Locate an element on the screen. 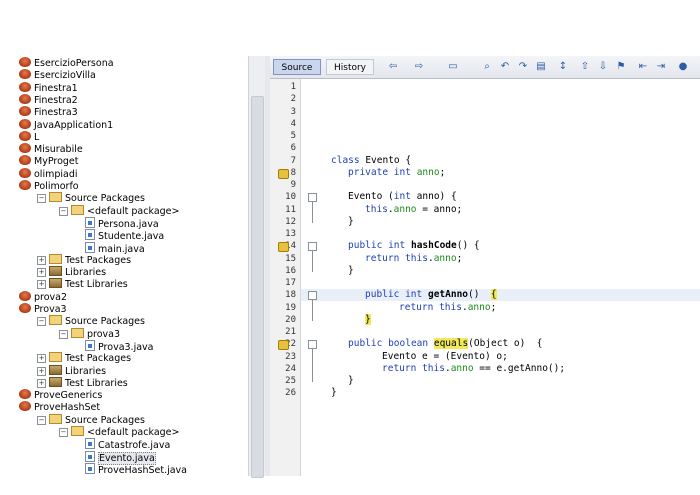 The image size is (700, 495). line-number: 5 is located at coordinates (293, 136).